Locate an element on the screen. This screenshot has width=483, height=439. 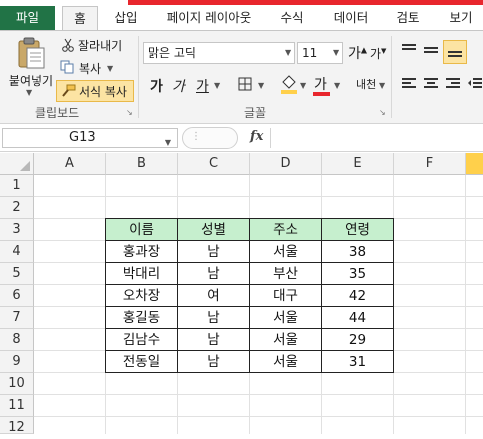
column-header-f: F is located at coordinates (430, 164).